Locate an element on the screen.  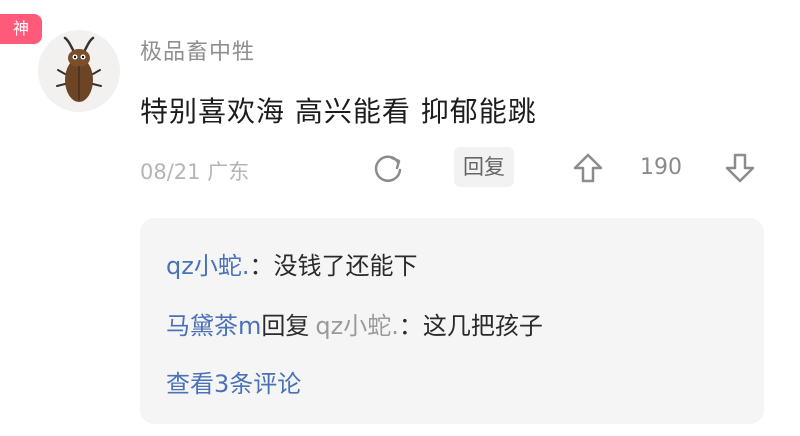
avatar is located at coordinates (79, 71).